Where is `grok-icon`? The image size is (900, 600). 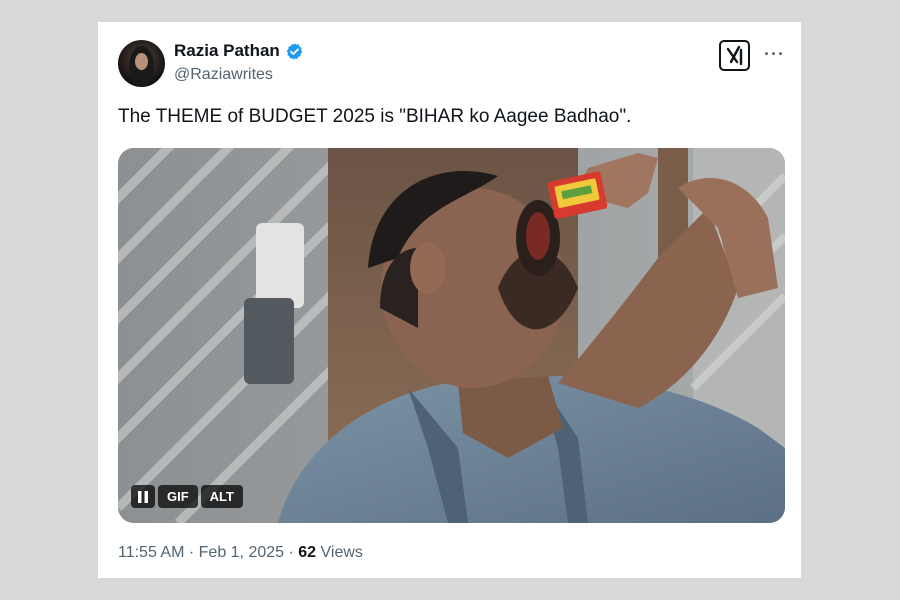 grok-icon is located at coordinates (734, 55).